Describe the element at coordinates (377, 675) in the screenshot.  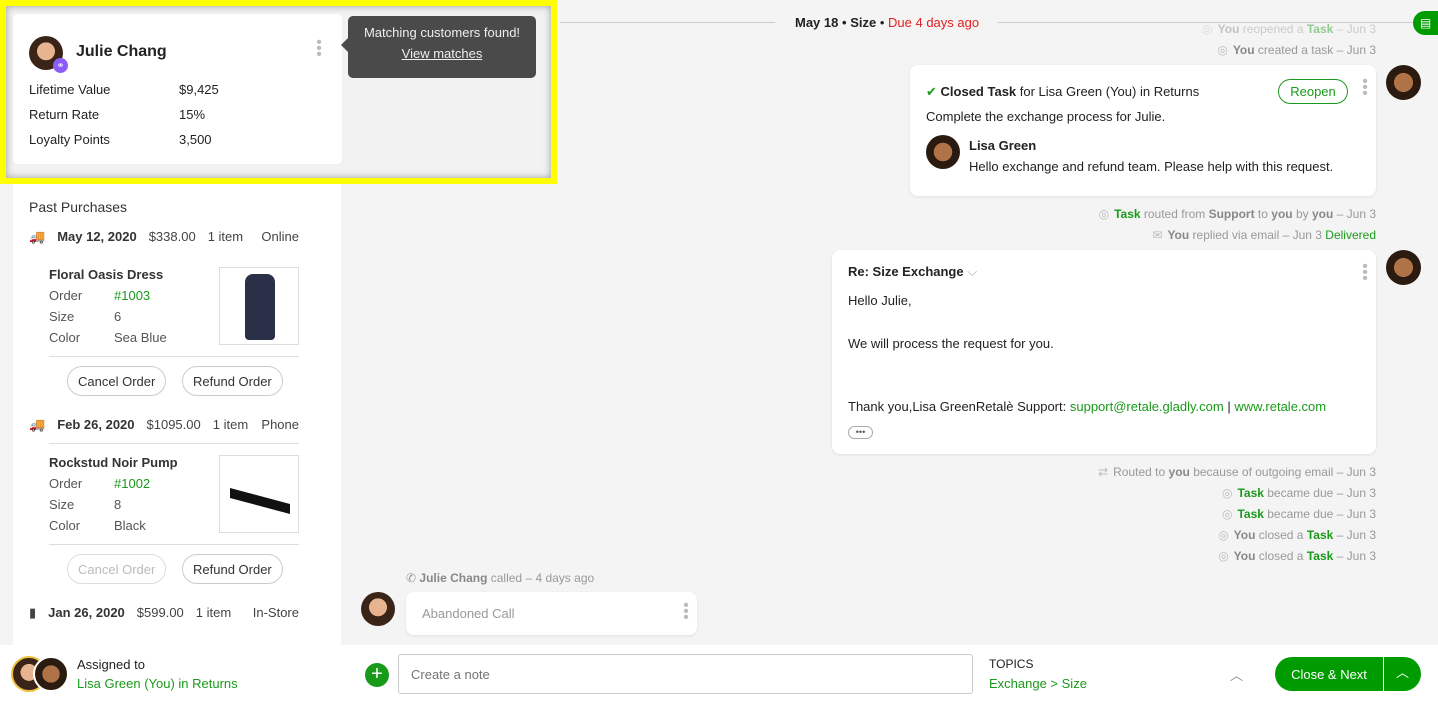
I see `add-icon: +` at that location.